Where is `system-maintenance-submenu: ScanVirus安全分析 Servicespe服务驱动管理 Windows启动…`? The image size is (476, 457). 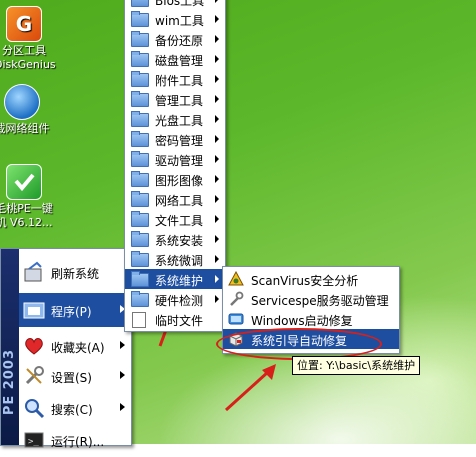
system-maintenance-submenu: ScanVirus安全分析 Servicespe服务驱动管理 Windows启动… is located at coordinates (311, 310).